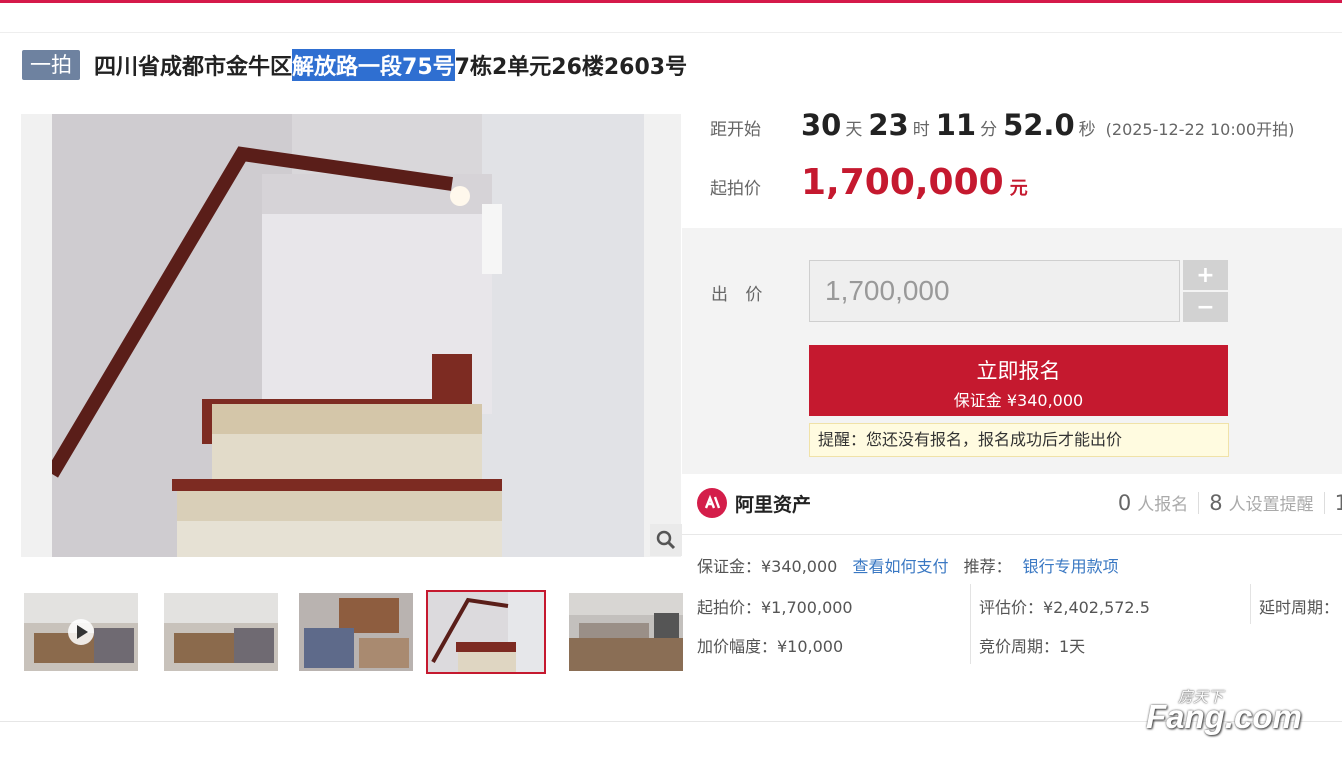  I want to click on reminder-count: 8, so click(1216, 503).